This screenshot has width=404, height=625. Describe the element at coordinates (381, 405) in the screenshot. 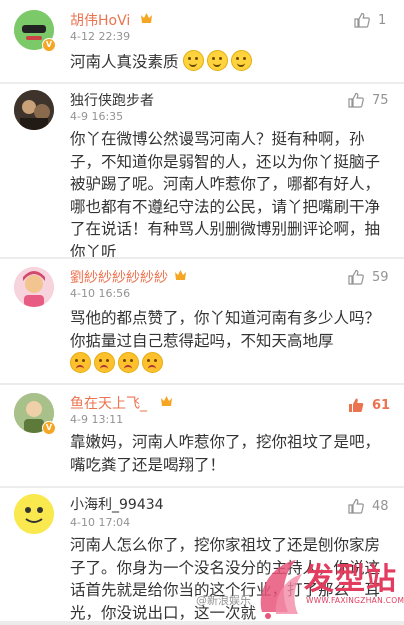

I see `like-count: 61` at that location.